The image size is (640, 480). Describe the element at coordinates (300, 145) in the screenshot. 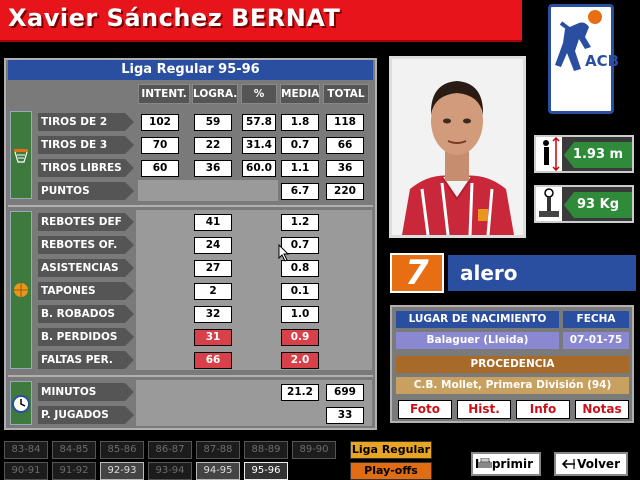

I see `stat-cell: 0.7` at that location.